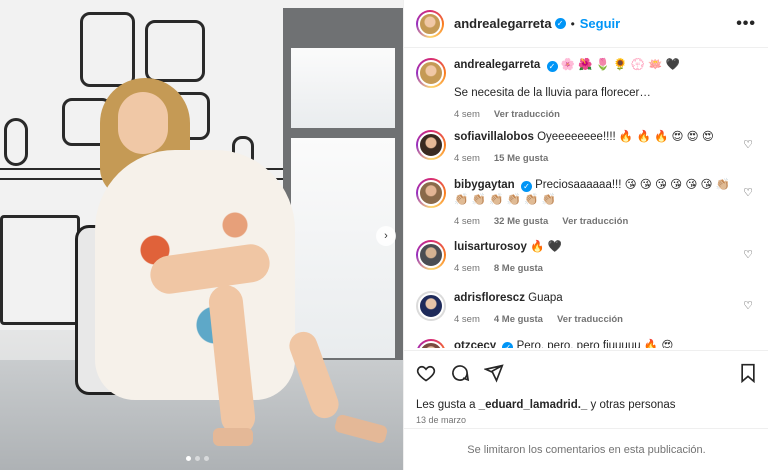 The height and width of the screenshot is (470, 768). I want to click on photo-window-pane-top, so click(343, 88).